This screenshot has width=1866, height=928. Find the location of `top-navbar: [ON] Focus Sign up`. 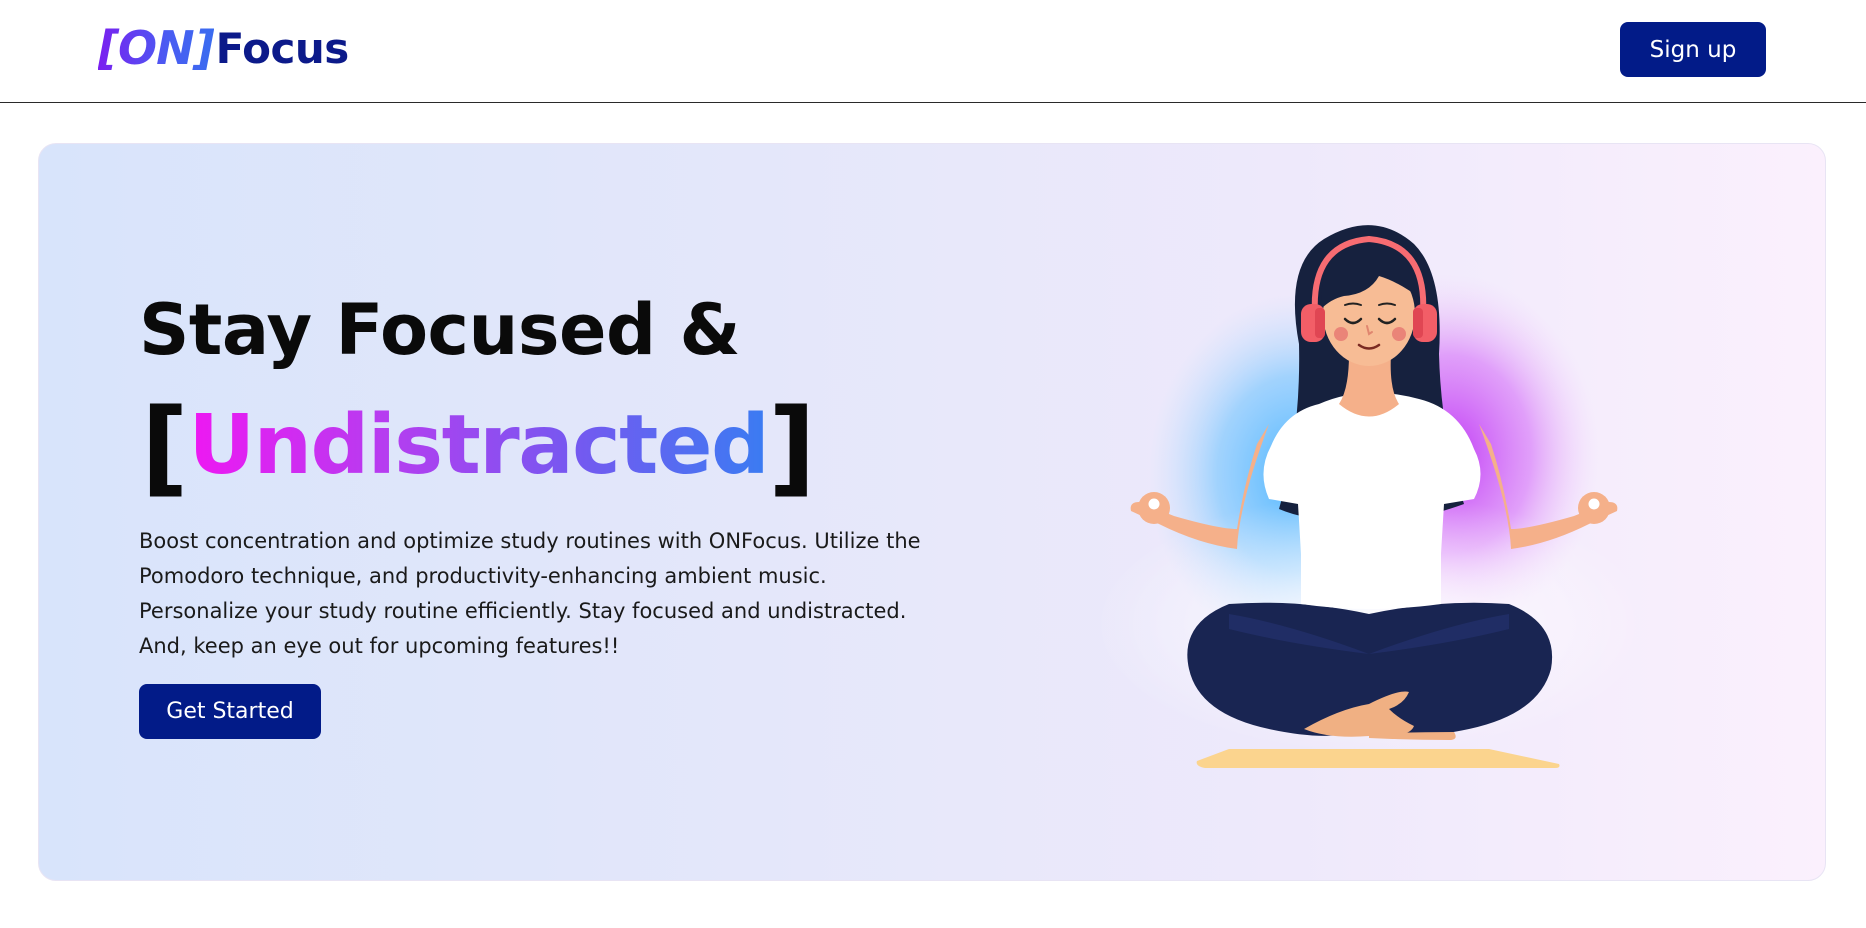

top-navbar: [ON] Focus Sign up is located at coordinates (933, 51).